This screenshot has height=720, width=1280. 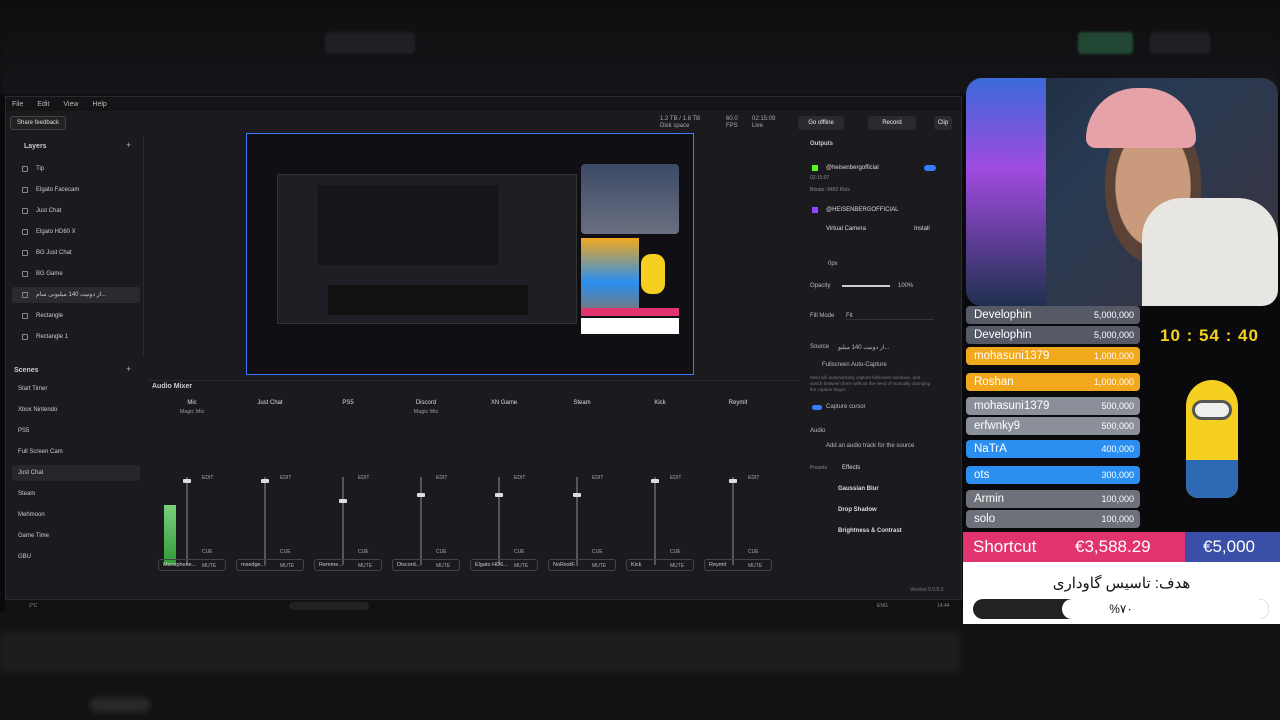 I want to click on channel-sub, so click(x=348, y=414).